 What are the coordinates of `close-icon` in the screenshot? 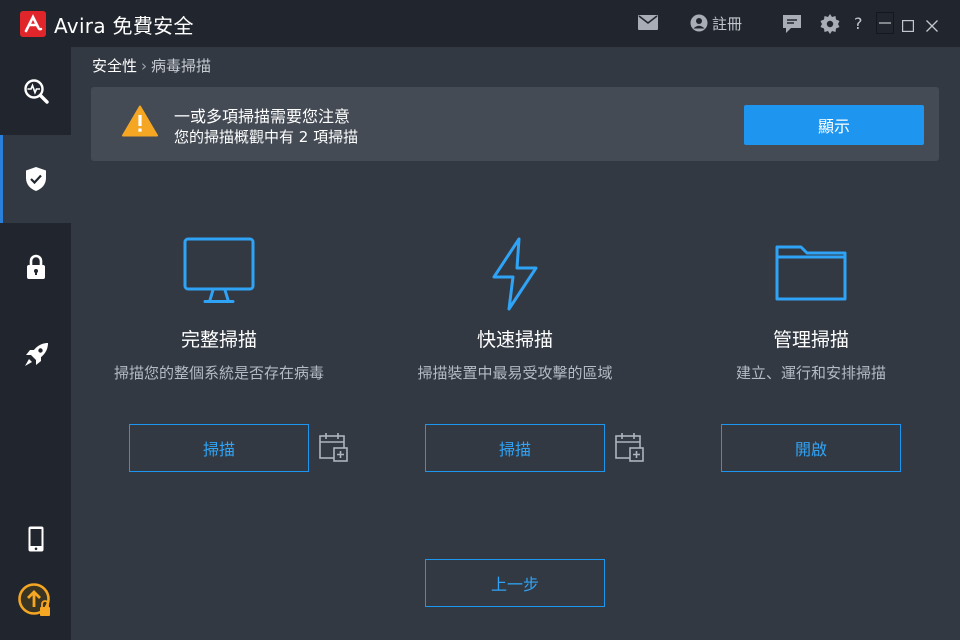 It's located at (932, 26).